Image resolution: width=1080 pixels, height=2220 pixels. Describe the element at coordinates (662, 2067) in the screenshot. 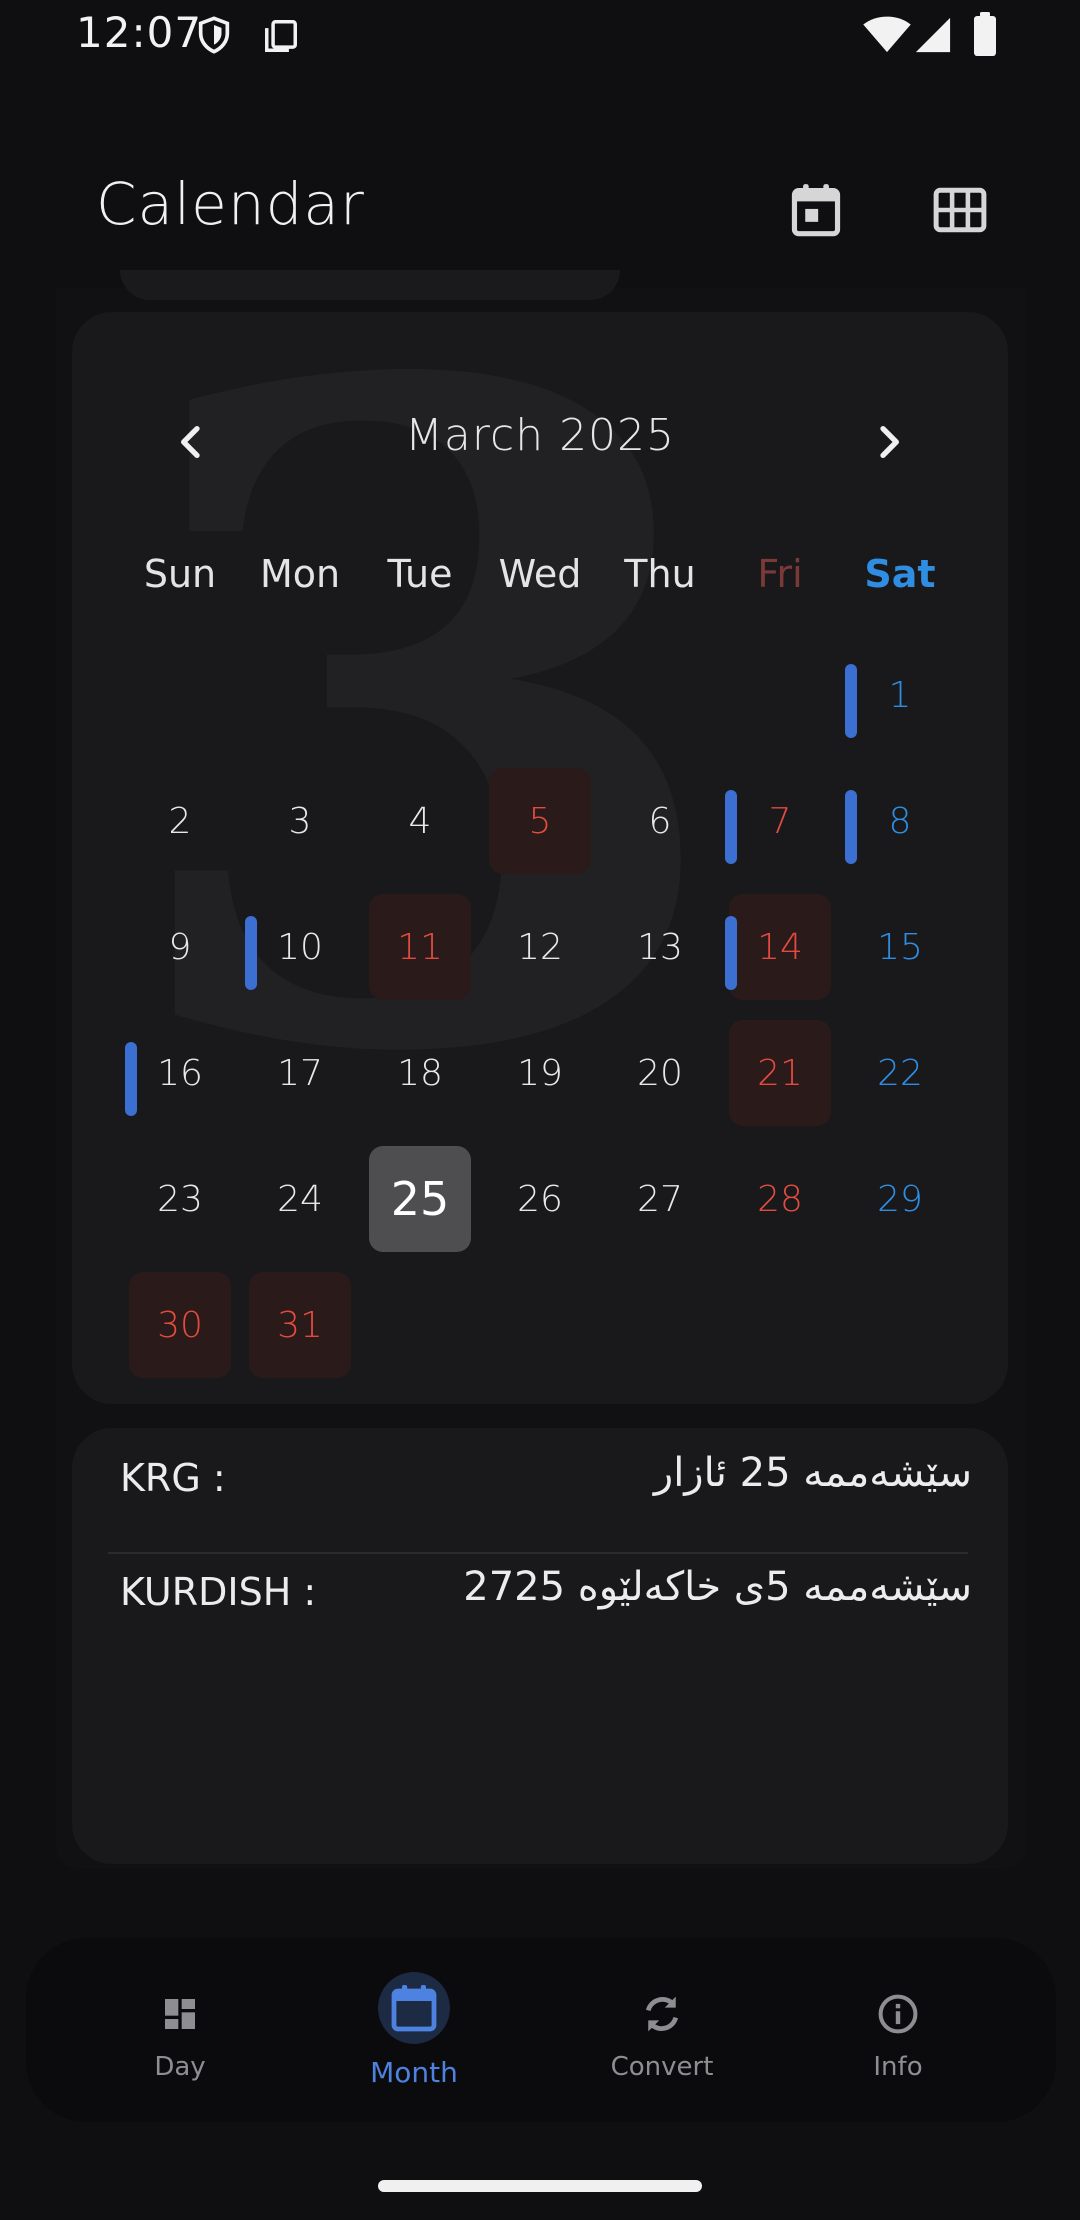

I see `nav-label: Convert` at that location.